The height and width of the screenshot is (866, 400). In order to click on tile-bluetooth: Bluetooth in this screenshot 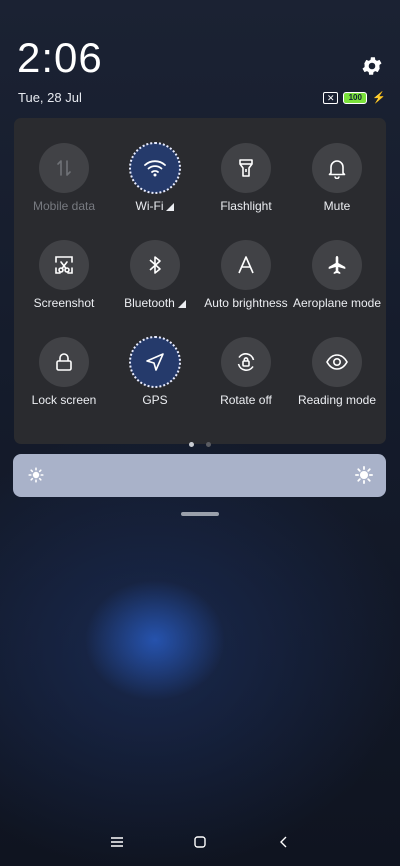, I will do `click(155, 275)`.